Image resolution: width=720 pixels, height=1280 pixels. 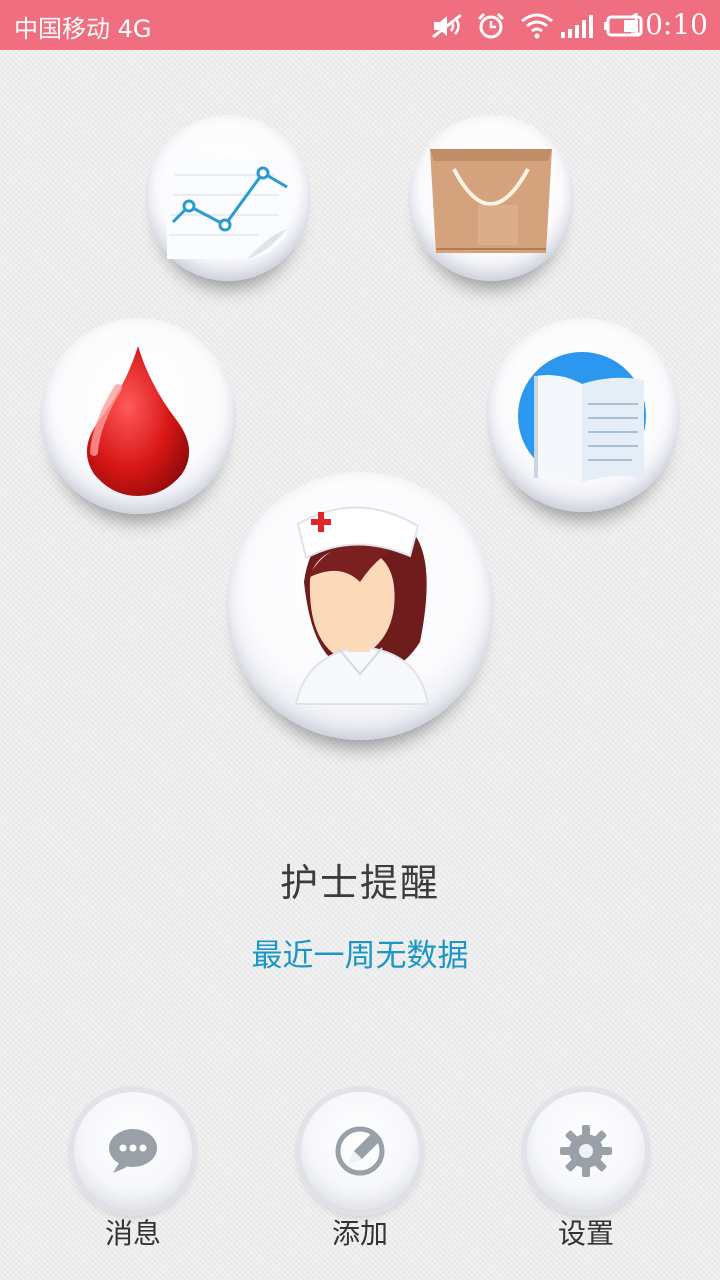 I want to click on messages-button, so click(x=133, y=1151).